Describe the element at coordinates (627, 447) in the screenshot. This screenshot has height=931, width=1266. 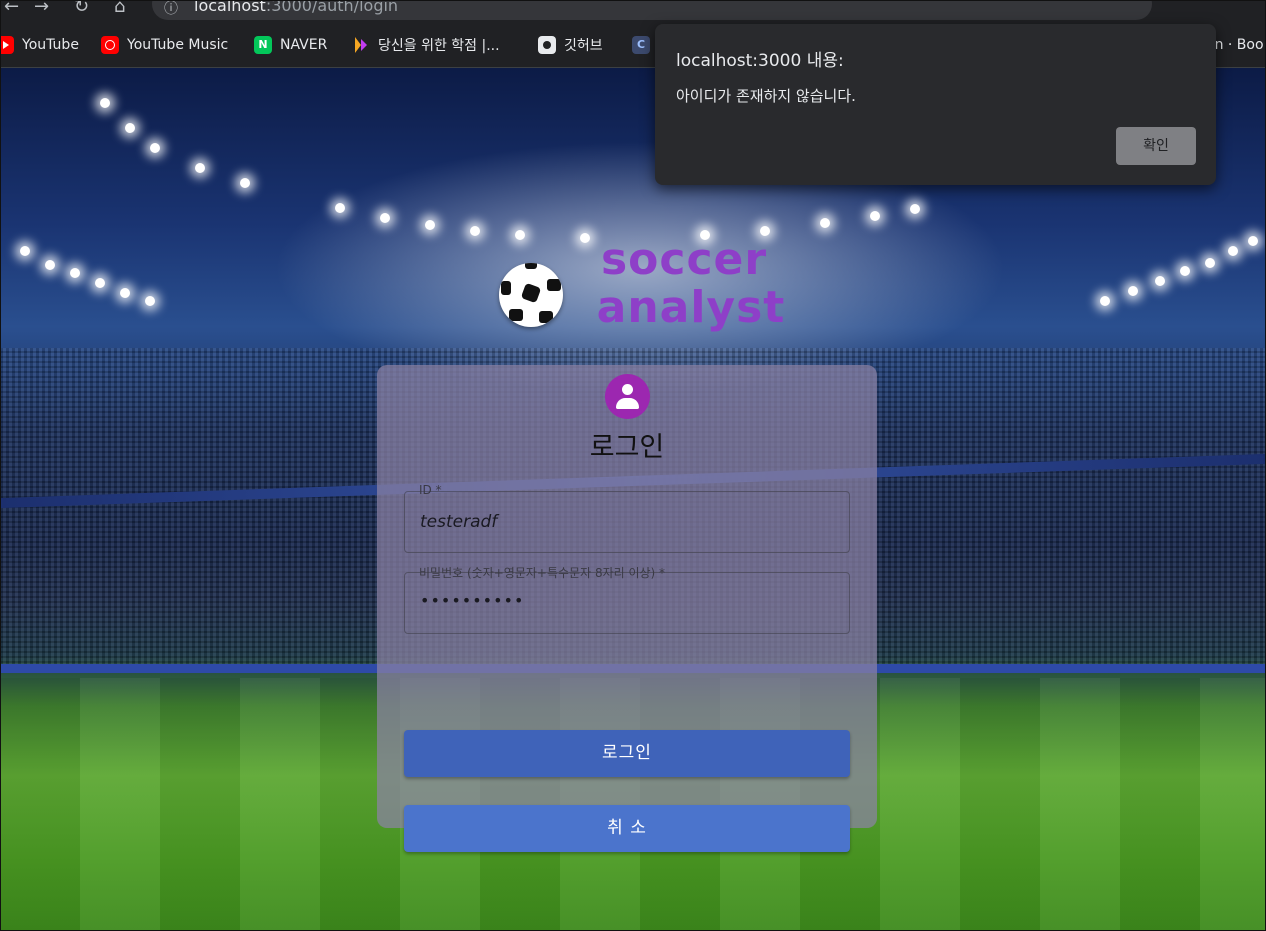
I see `login-title: 로그인` at that location.